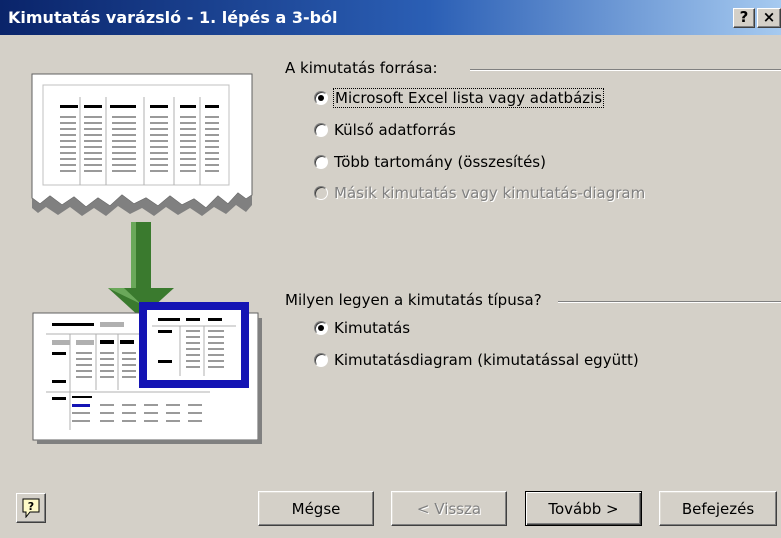 This screenshot has height=538, width=781. Describe the element at coordinates (372, 328) in the screenshot. I see `radio-label: Kimutatás` at that location.